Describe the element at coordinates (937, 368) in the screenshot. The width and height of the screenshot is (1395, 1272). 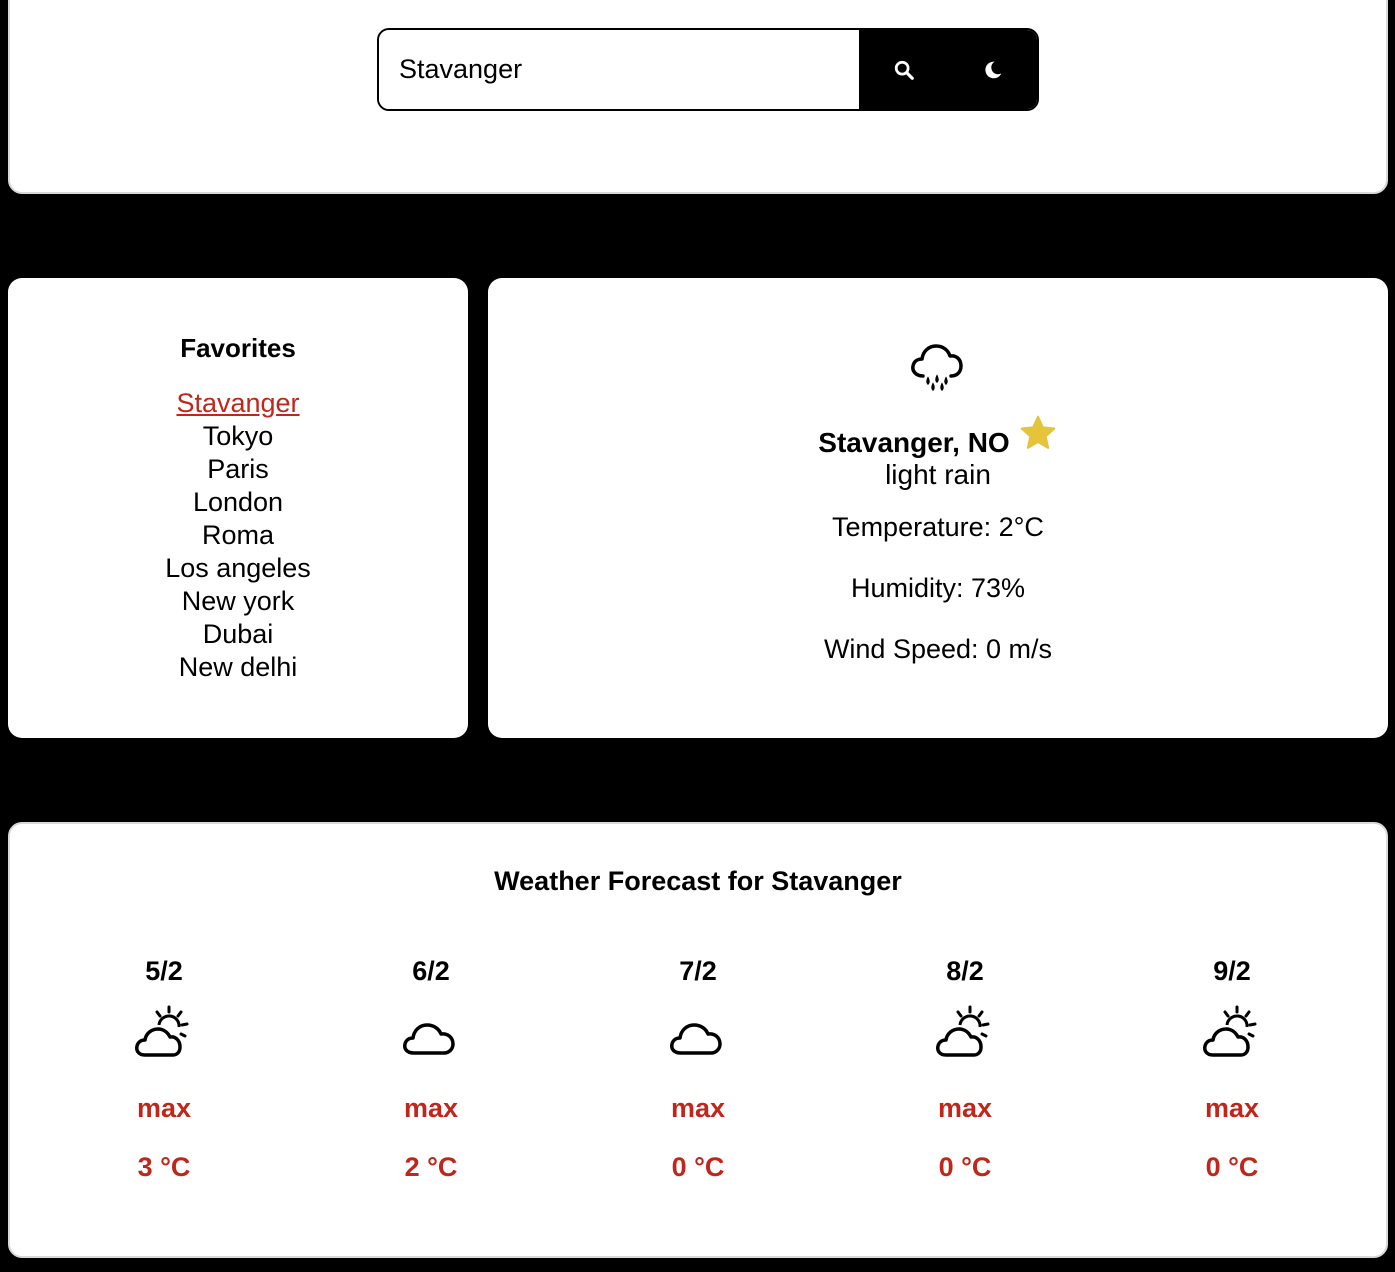
I see `rain-cloud-icon` at that location.